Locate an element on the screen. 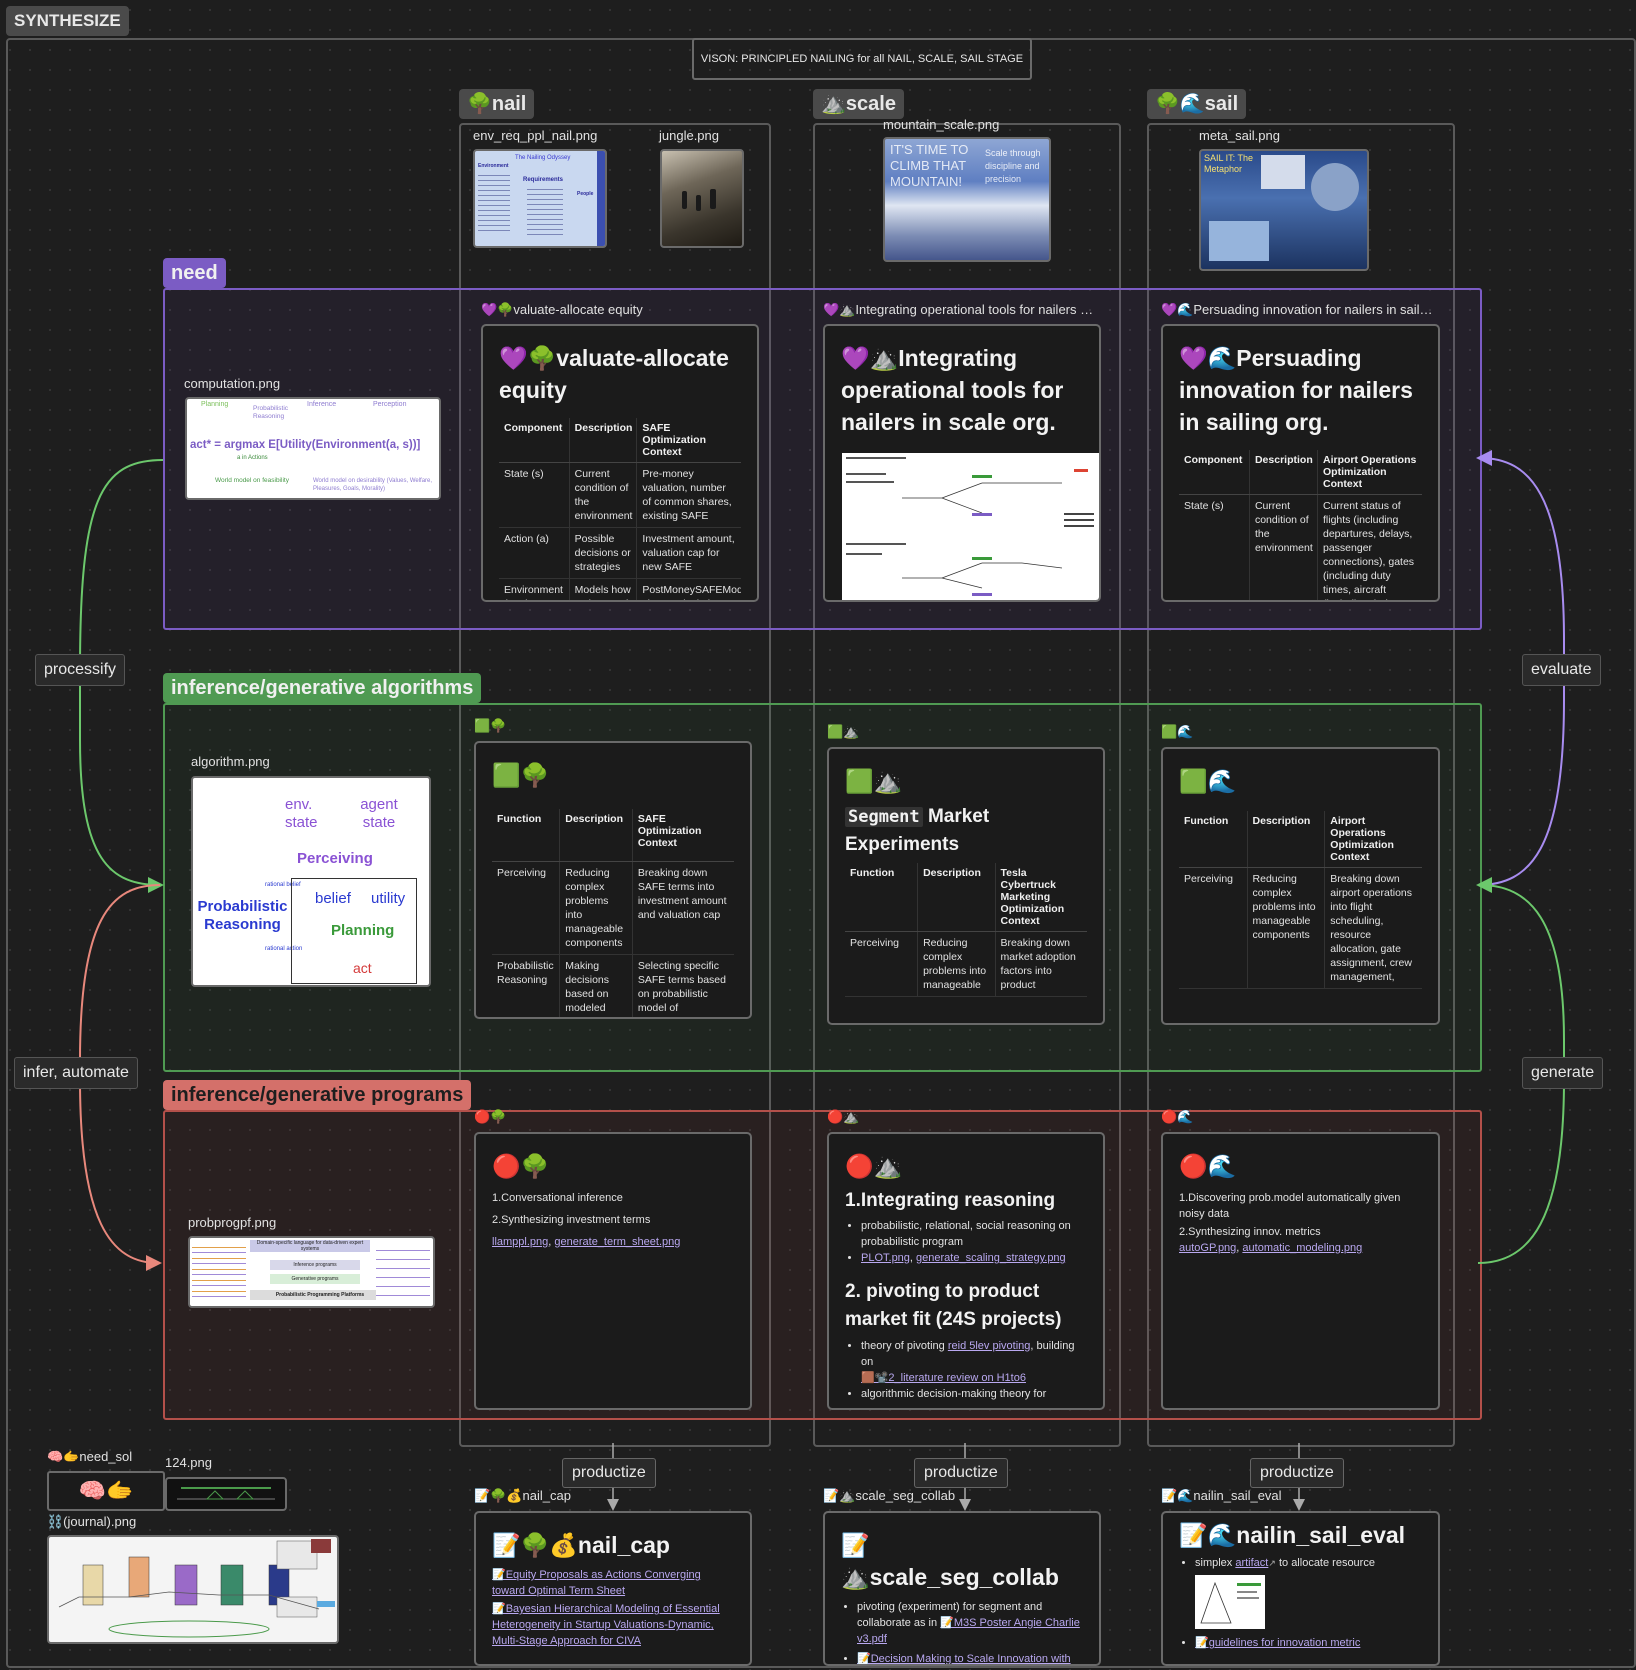 This screenshot has width=1636, height=1670. evaluate-label: evaluate is located at coordinates (1561, 670).